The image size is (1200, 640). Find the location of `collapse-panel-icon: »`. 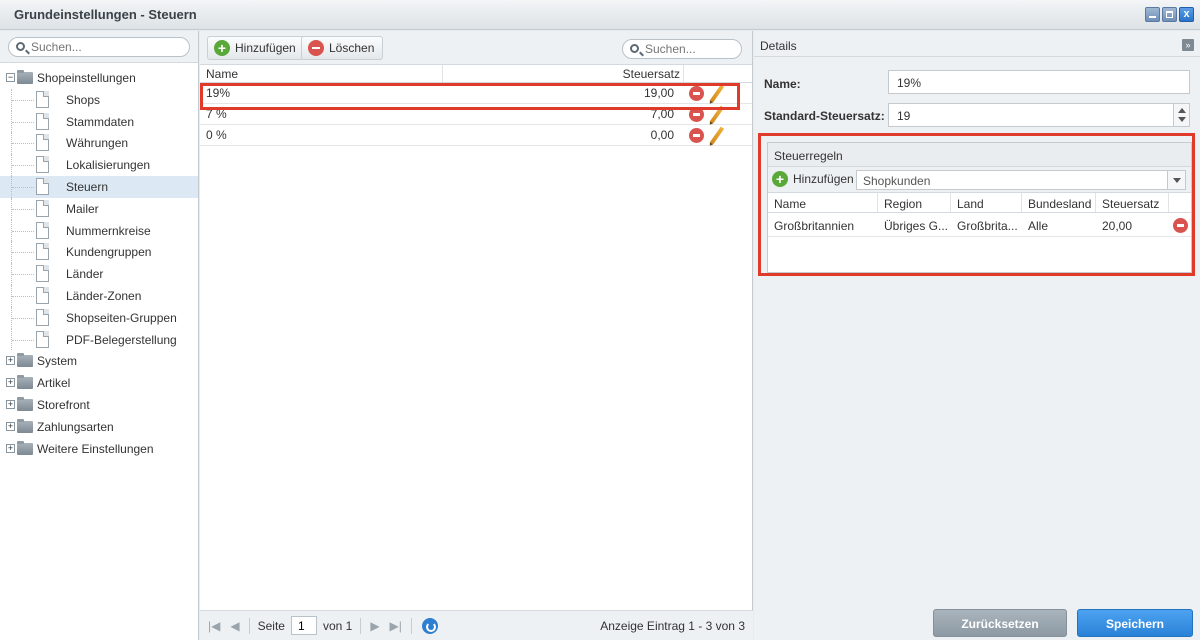

collapse-panel-icon: » is located at coordinates (1188, 45).